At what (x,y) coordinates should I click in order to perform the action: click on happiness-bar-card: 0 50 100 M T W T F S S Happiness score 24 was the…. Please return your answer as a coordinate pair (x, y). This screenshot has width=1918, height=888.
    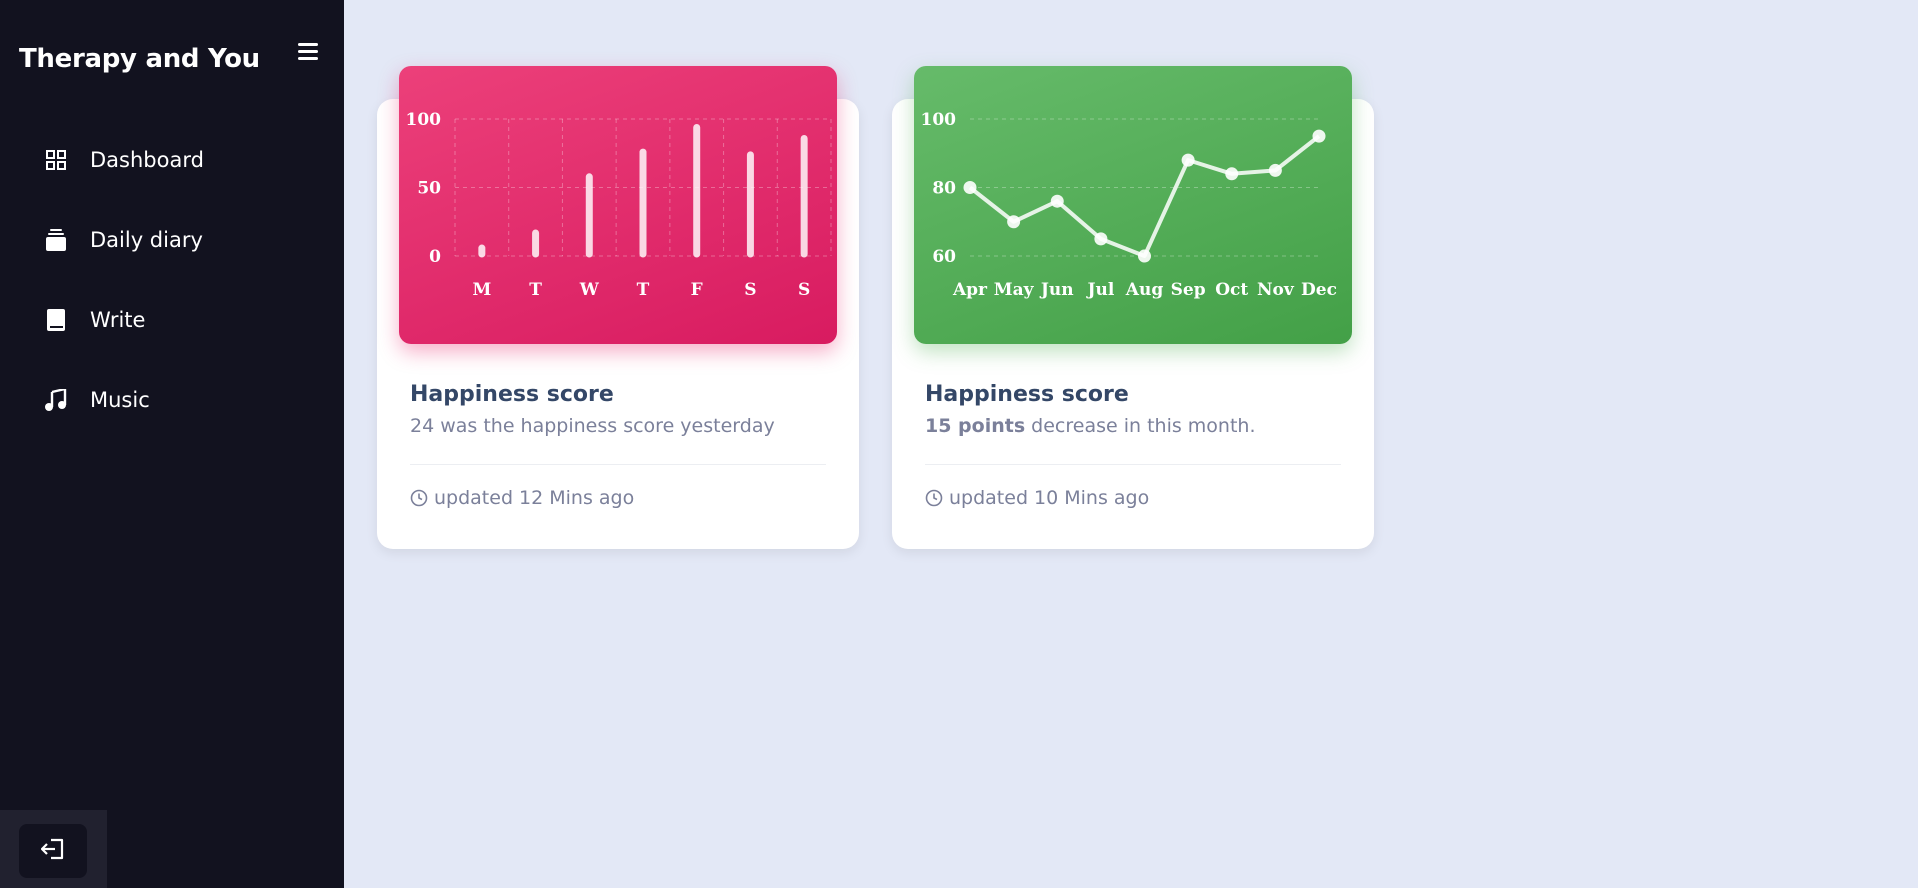
    Looking at the image, I should click on (618, 307).